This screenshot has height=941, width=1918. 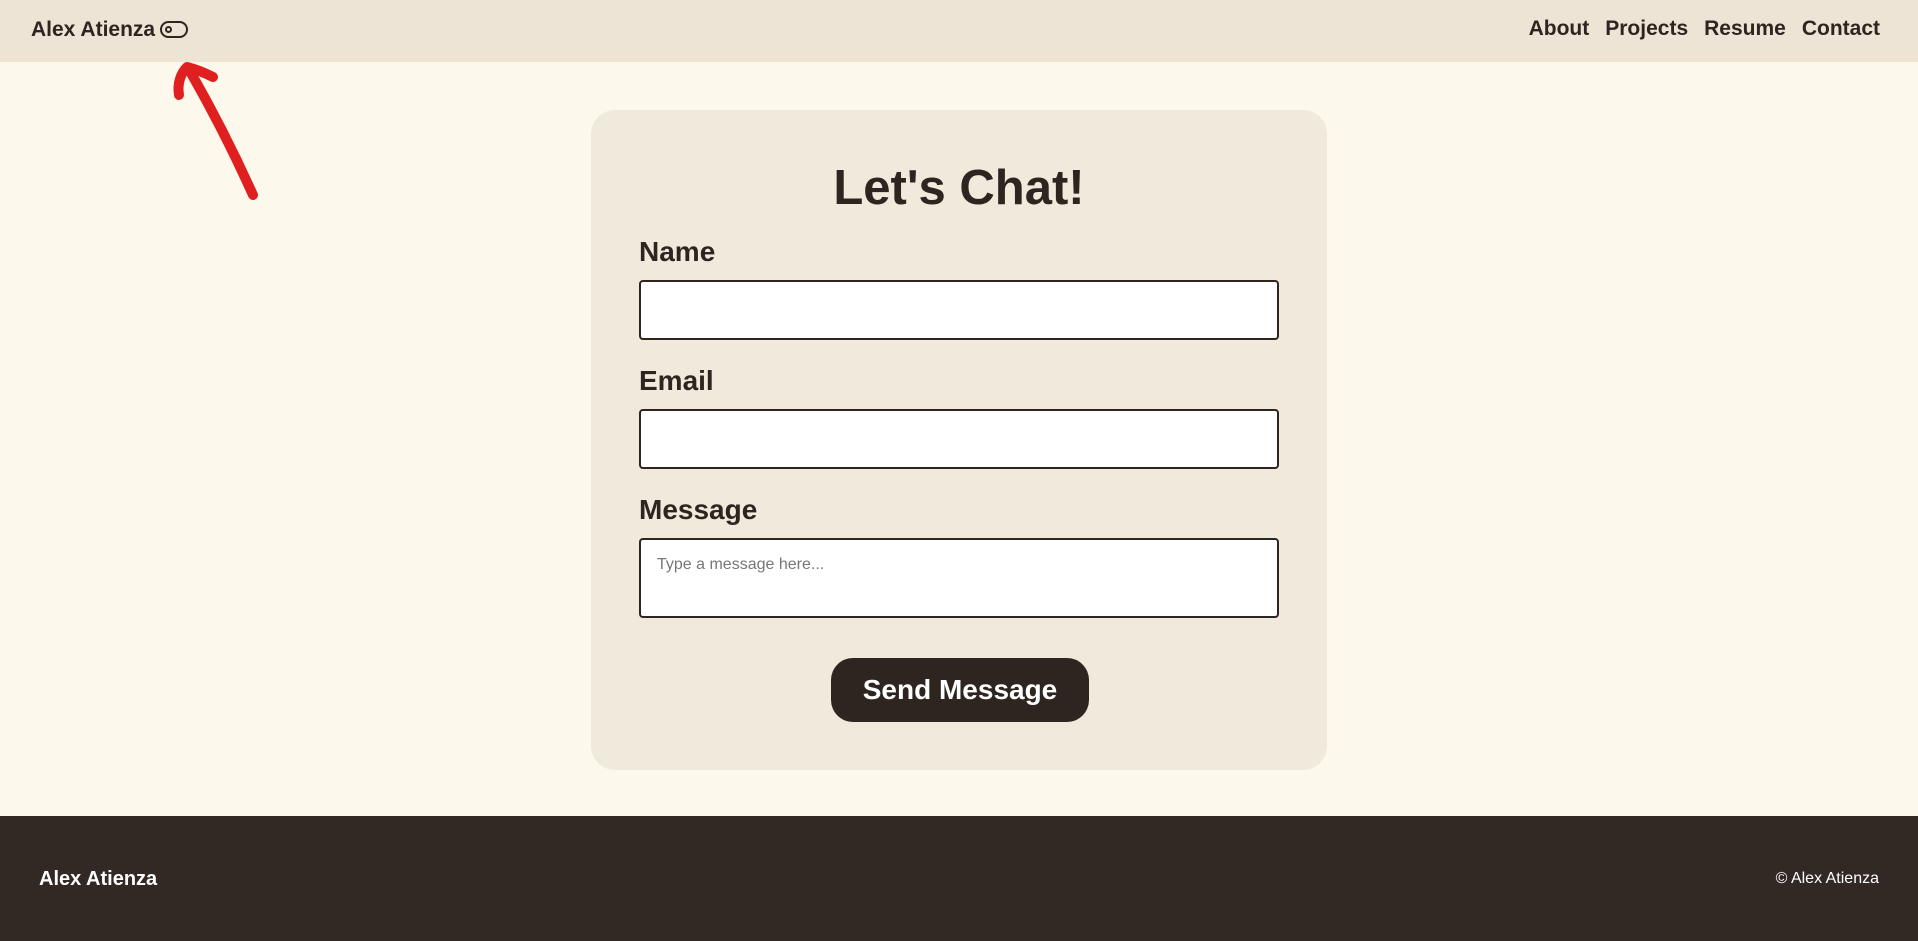 What do you see at coordinates (698, 509) in the screenshot?
I see `message-label: Message` at bounding box center [698, 509].